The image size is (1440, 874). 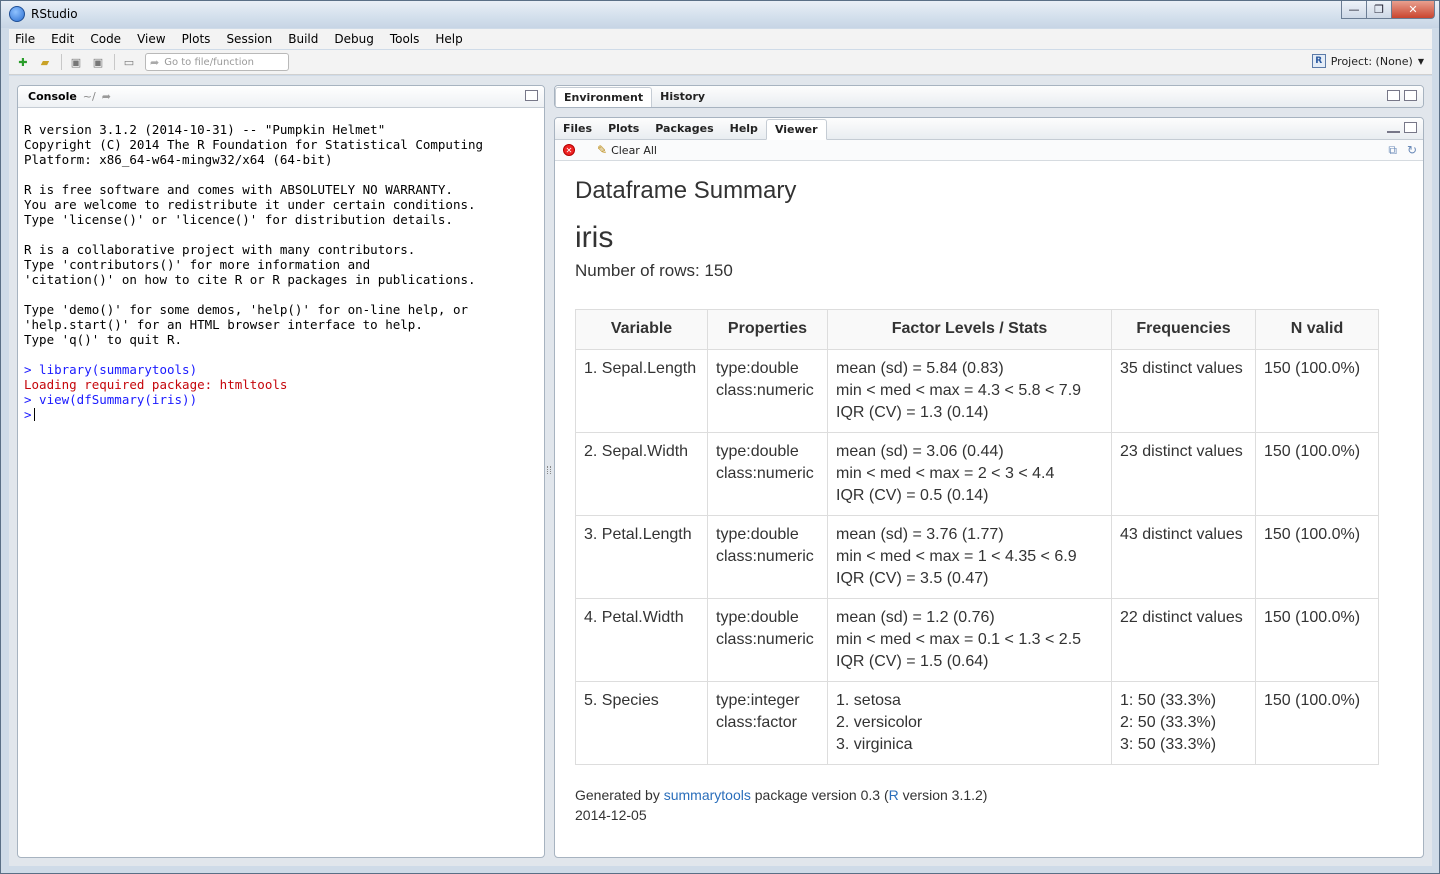 I want to click on menu-session: Session, so click(x=249, y=39).